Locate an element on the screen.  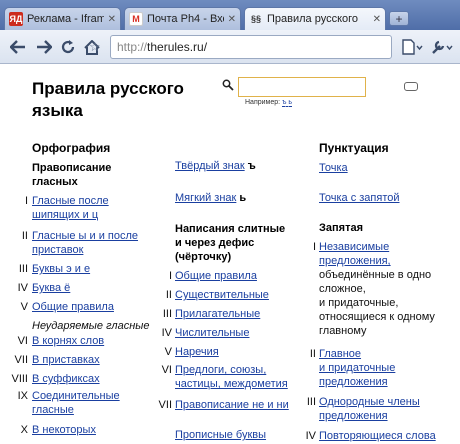
subheading-line: Правописание is located at coordinates (72, 168).